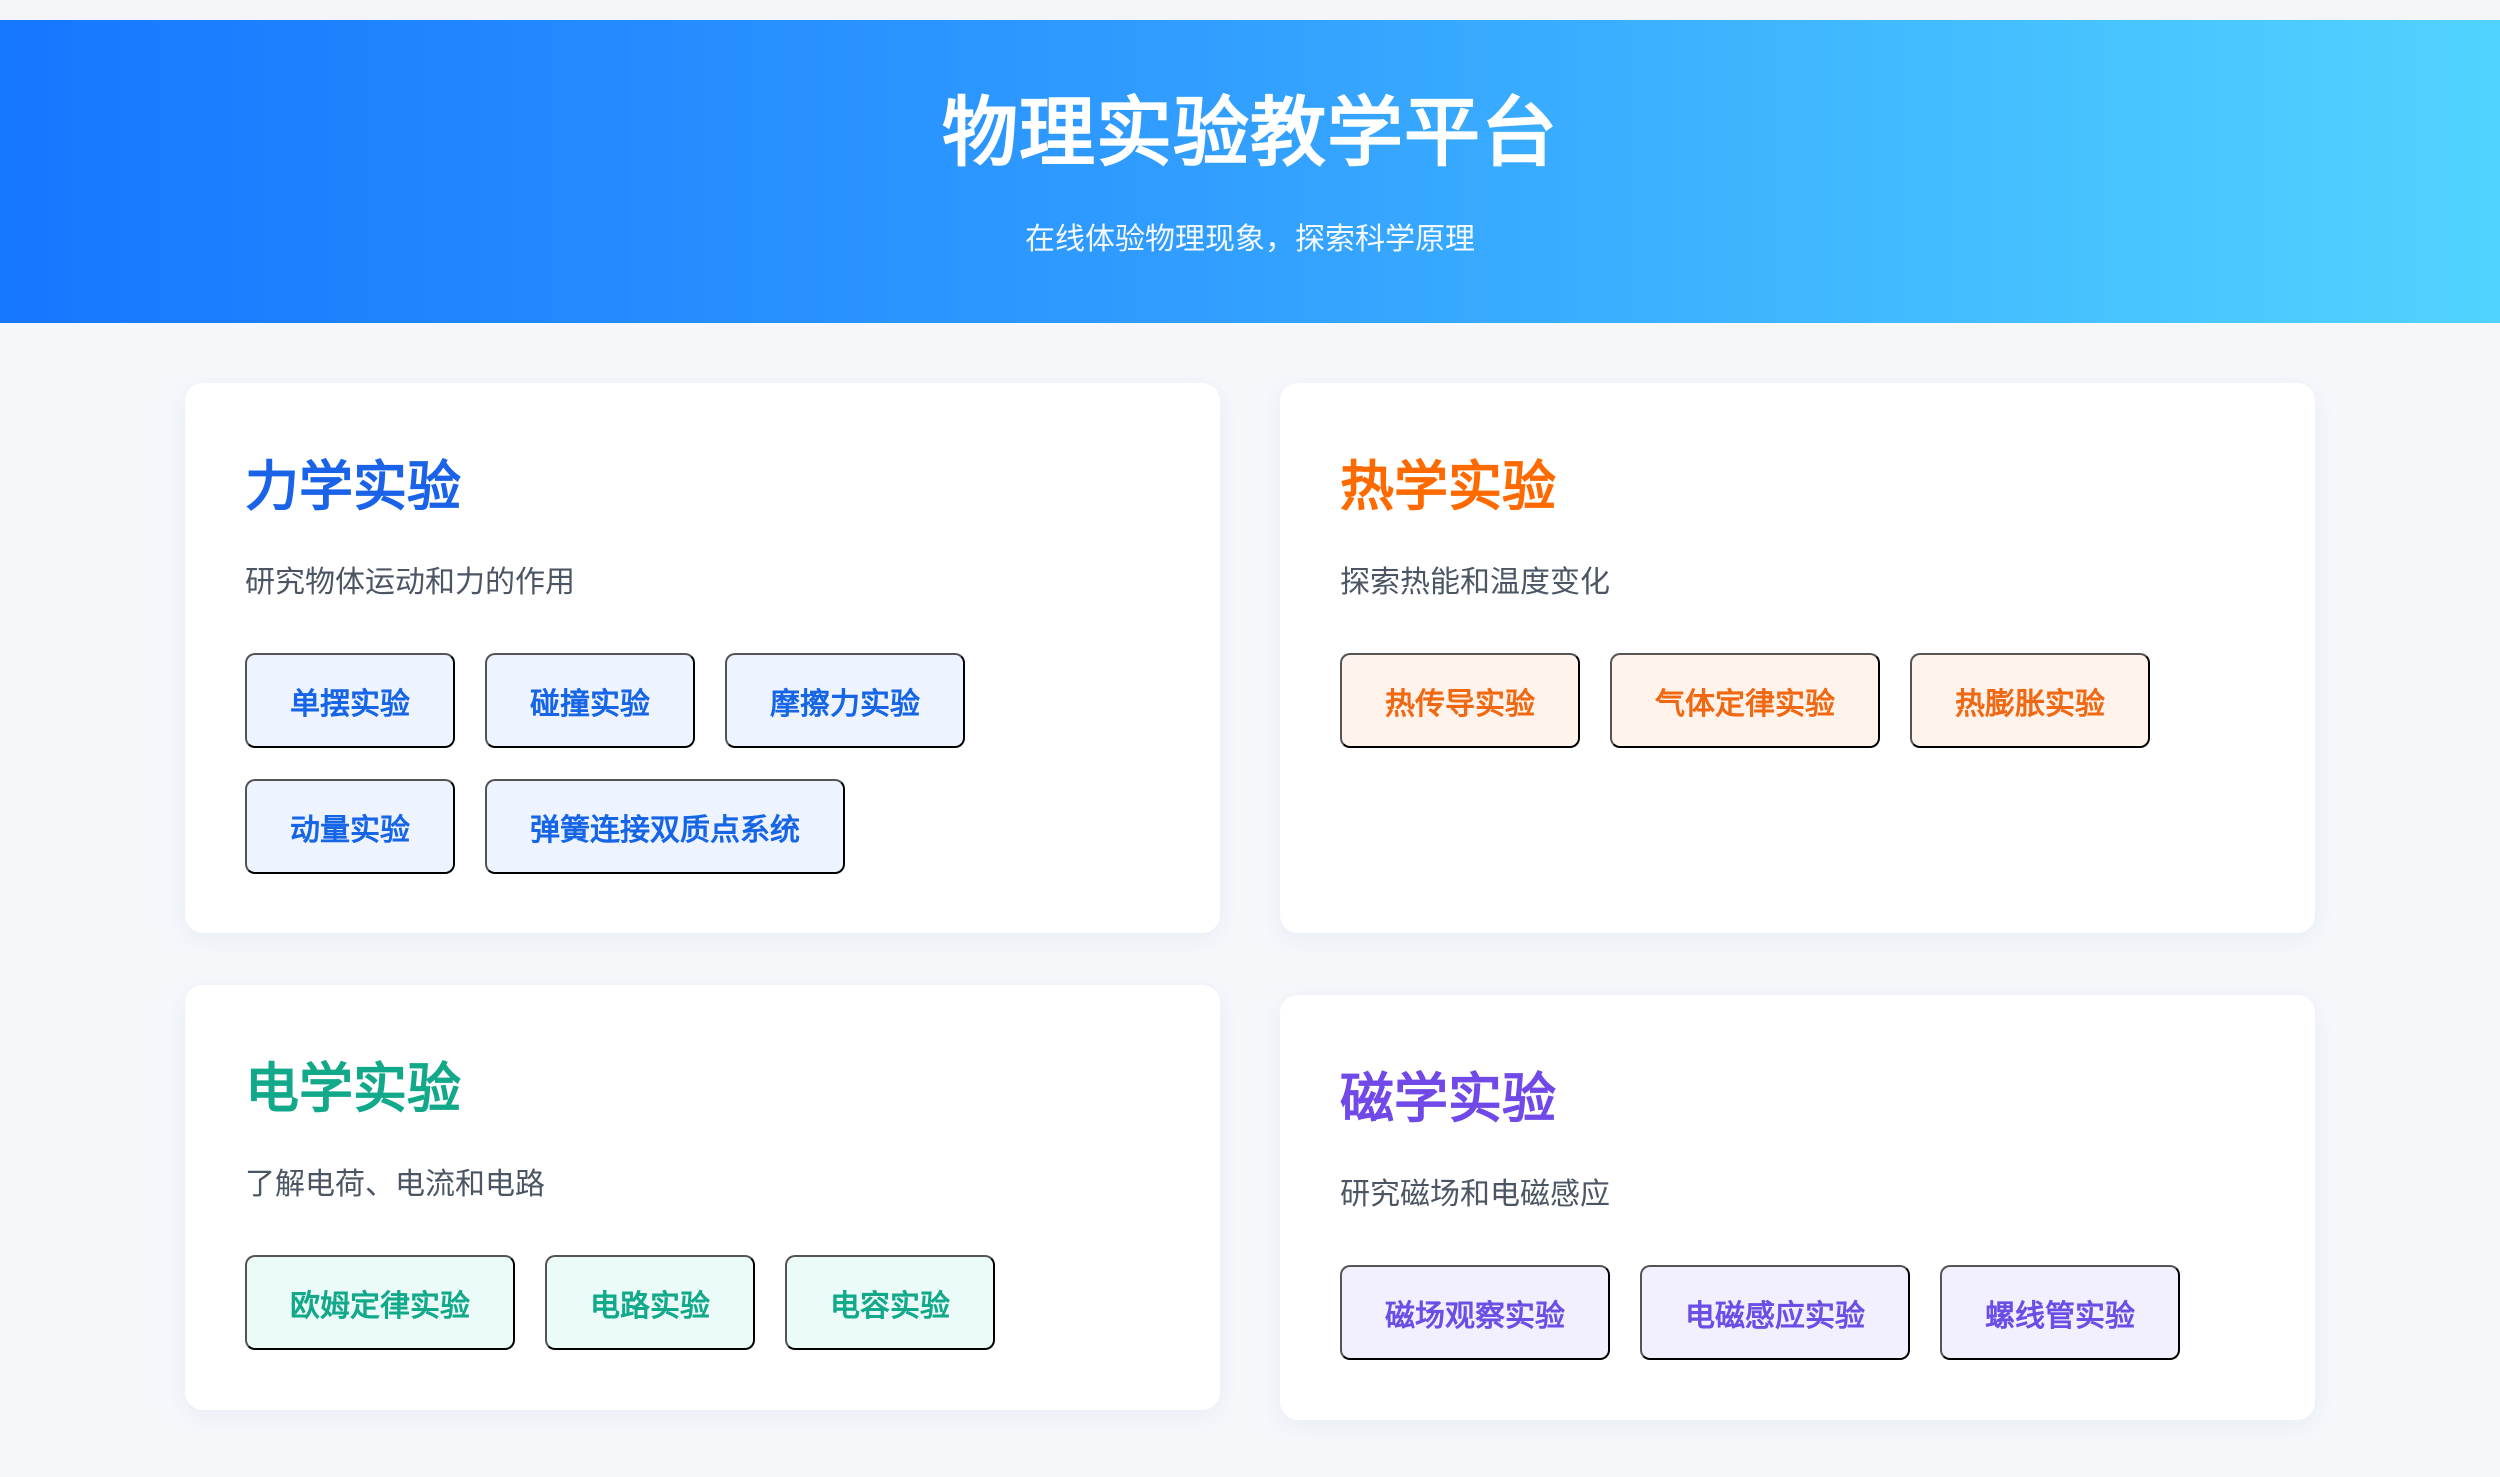  I want to click on experiment-button-solenoid: 螺线管实验, so click(2060, 1312).